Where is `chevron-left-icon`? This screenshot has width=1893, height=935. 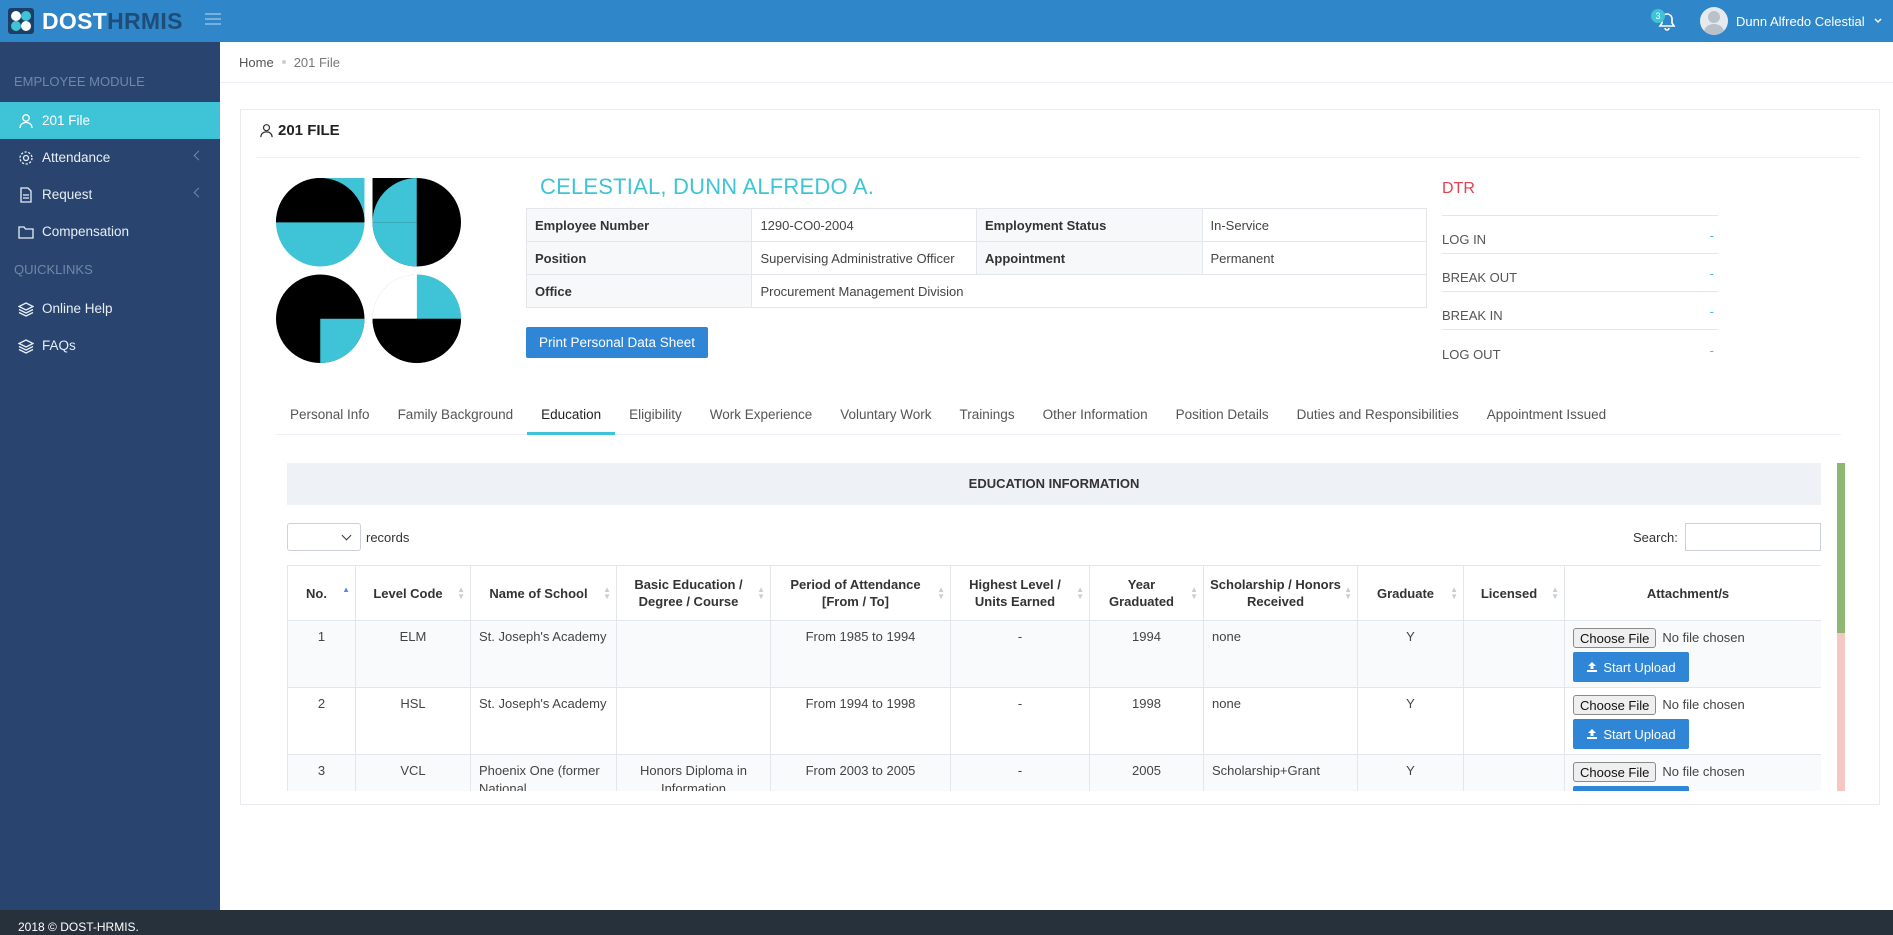 chevron-left-icon is located at coordinates (198, 192).